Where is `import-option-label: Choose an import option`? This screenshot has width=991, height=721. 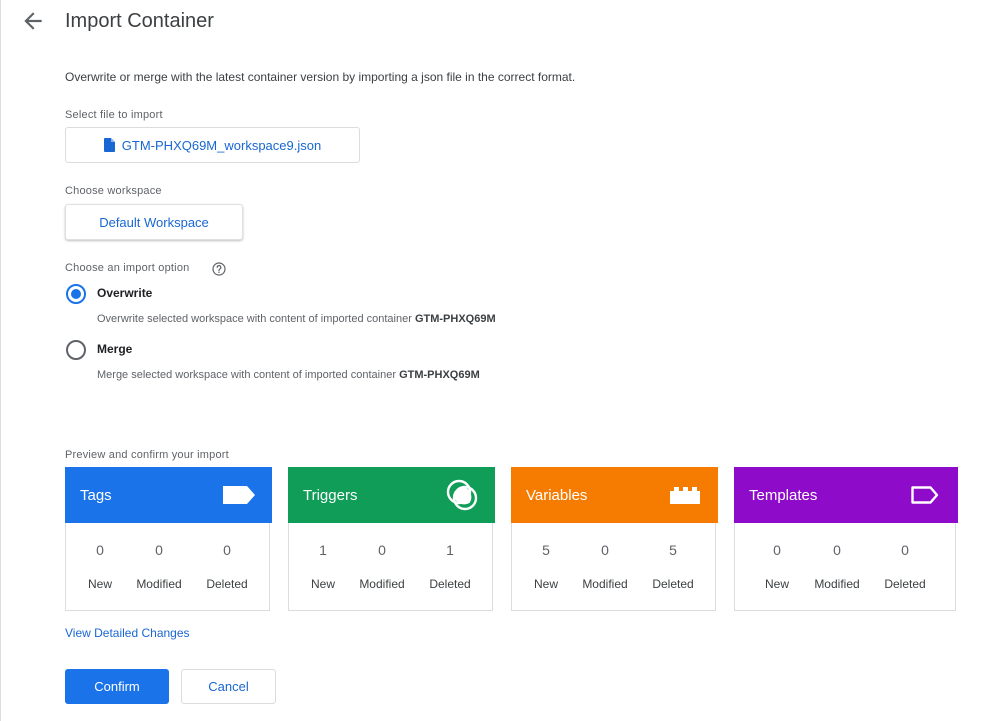
import-option-label: Choose an import option is located at coordinates (127, 268).